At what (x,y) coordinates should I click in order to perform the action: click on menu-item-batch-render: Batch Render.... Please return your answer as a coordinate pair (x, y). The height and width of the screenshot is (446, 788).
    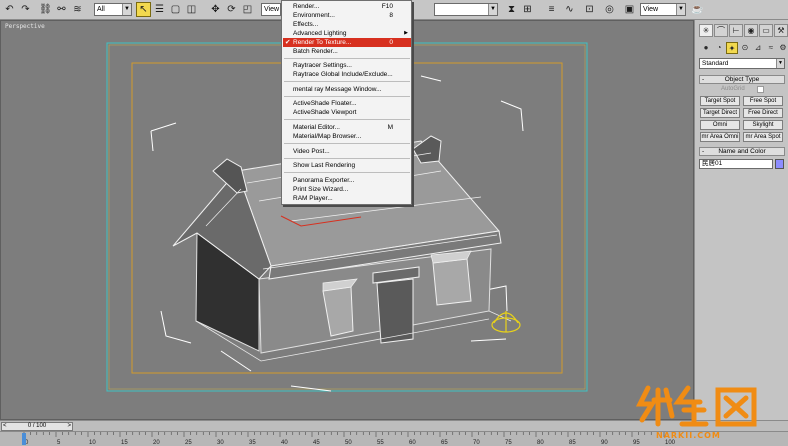
    Looking at the image, I should click on (347, 51).